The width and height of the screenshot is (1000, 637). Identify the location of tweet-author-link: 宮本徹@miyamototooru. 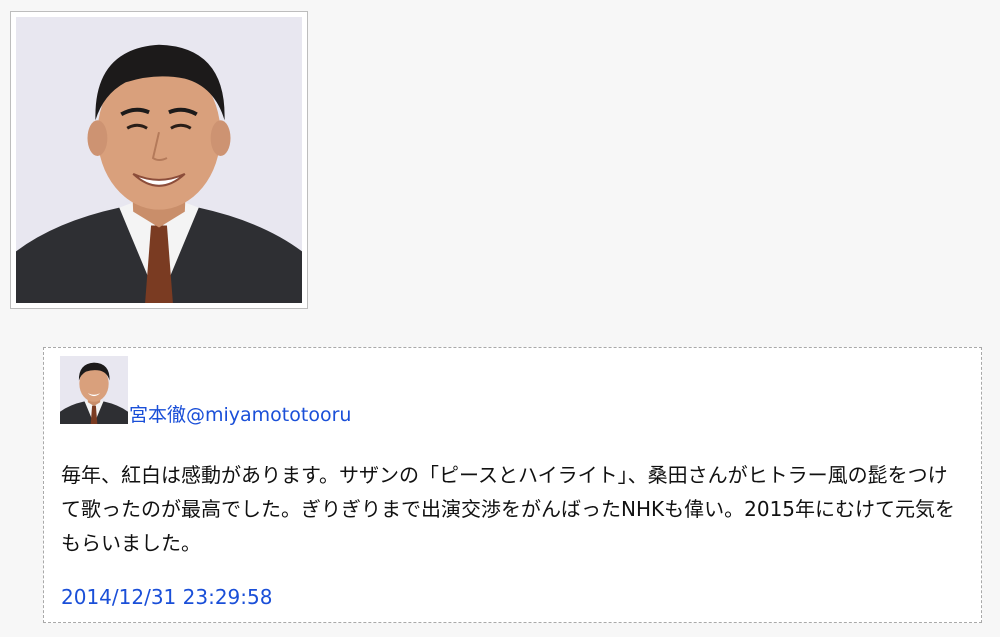
(240, 415).